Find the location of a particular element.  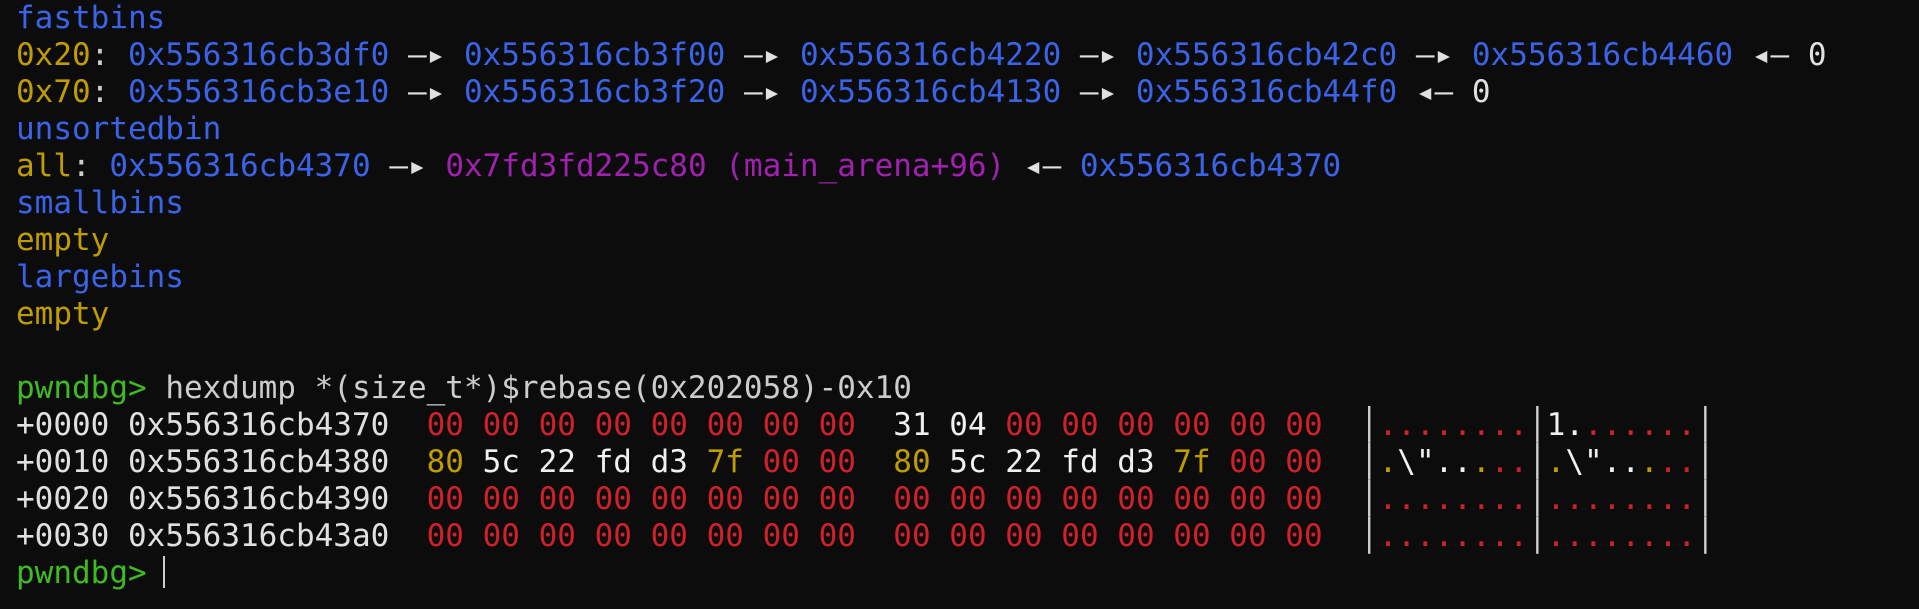

input-line: pwndbg> is located at coordinates (967, 573).